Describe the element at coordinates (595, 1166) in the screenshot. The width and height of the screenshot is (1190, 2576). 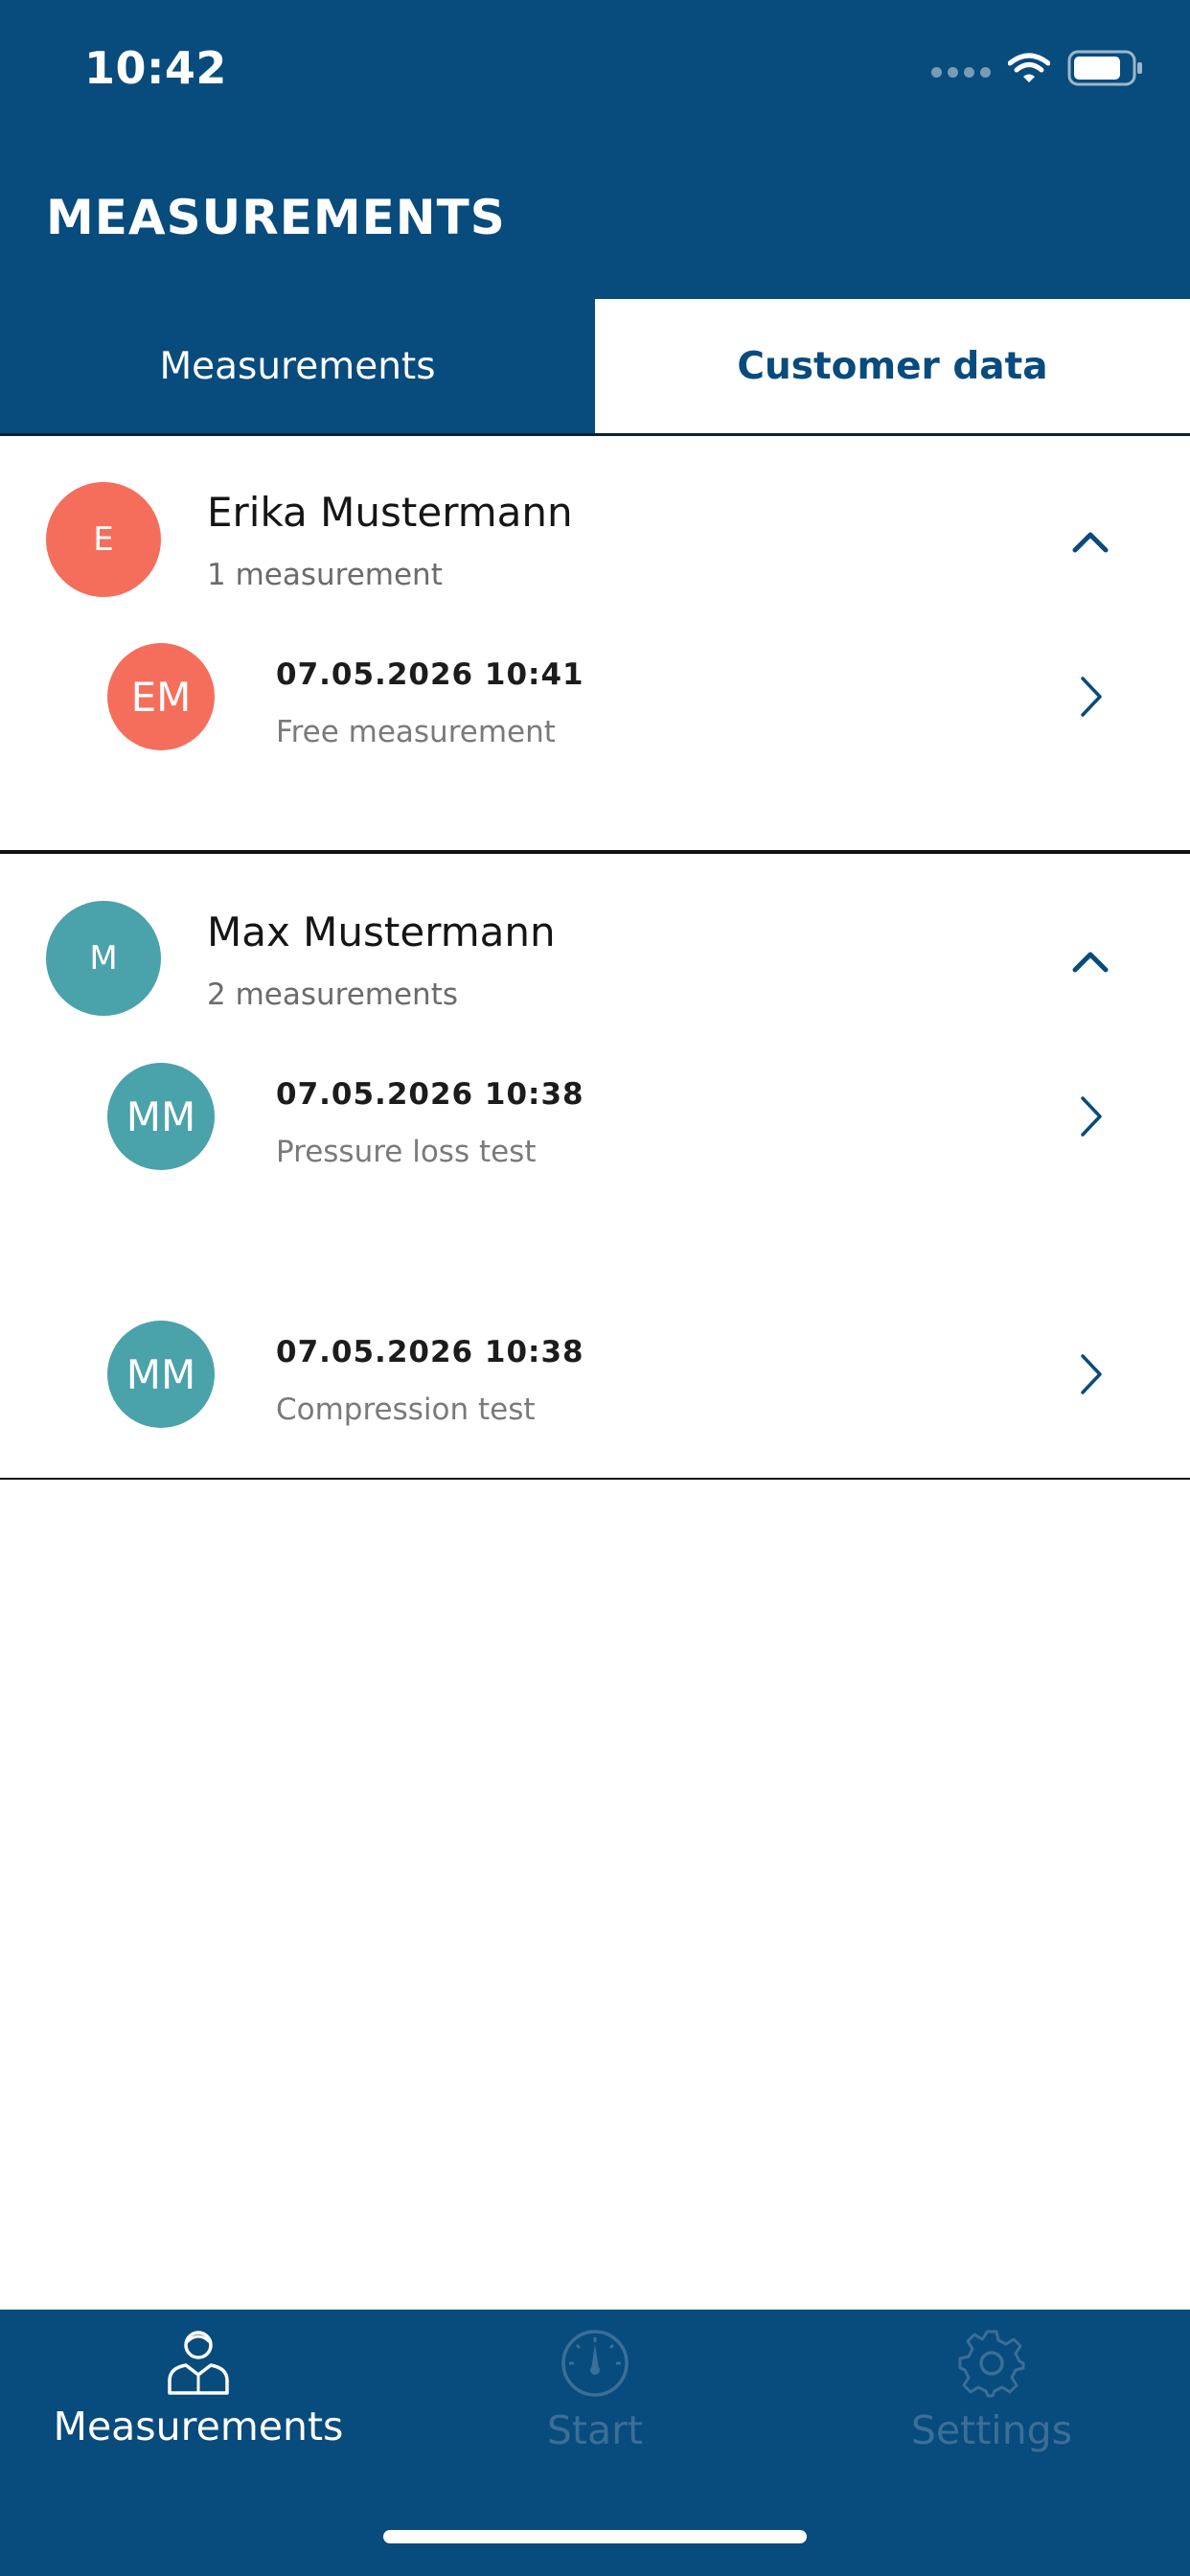
I see `measurement-row: MM 07.05.2026 10:38 Pressure loss test` at that location.